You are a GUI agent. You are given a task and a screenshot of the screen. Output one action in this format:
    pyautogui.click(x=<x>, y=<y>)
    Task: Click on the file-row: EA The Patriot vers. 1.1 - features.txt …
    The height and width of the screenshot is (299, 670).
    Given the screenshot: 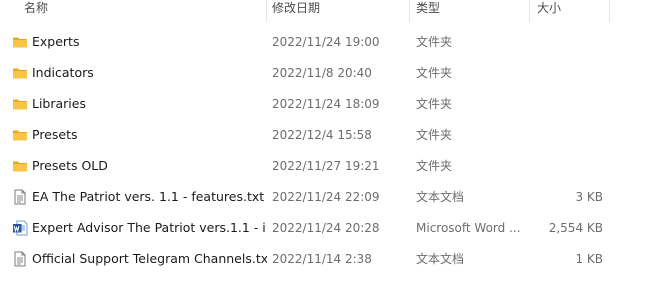 What is the action you would take?
    pyautogui.click(x=335, y=196)
    